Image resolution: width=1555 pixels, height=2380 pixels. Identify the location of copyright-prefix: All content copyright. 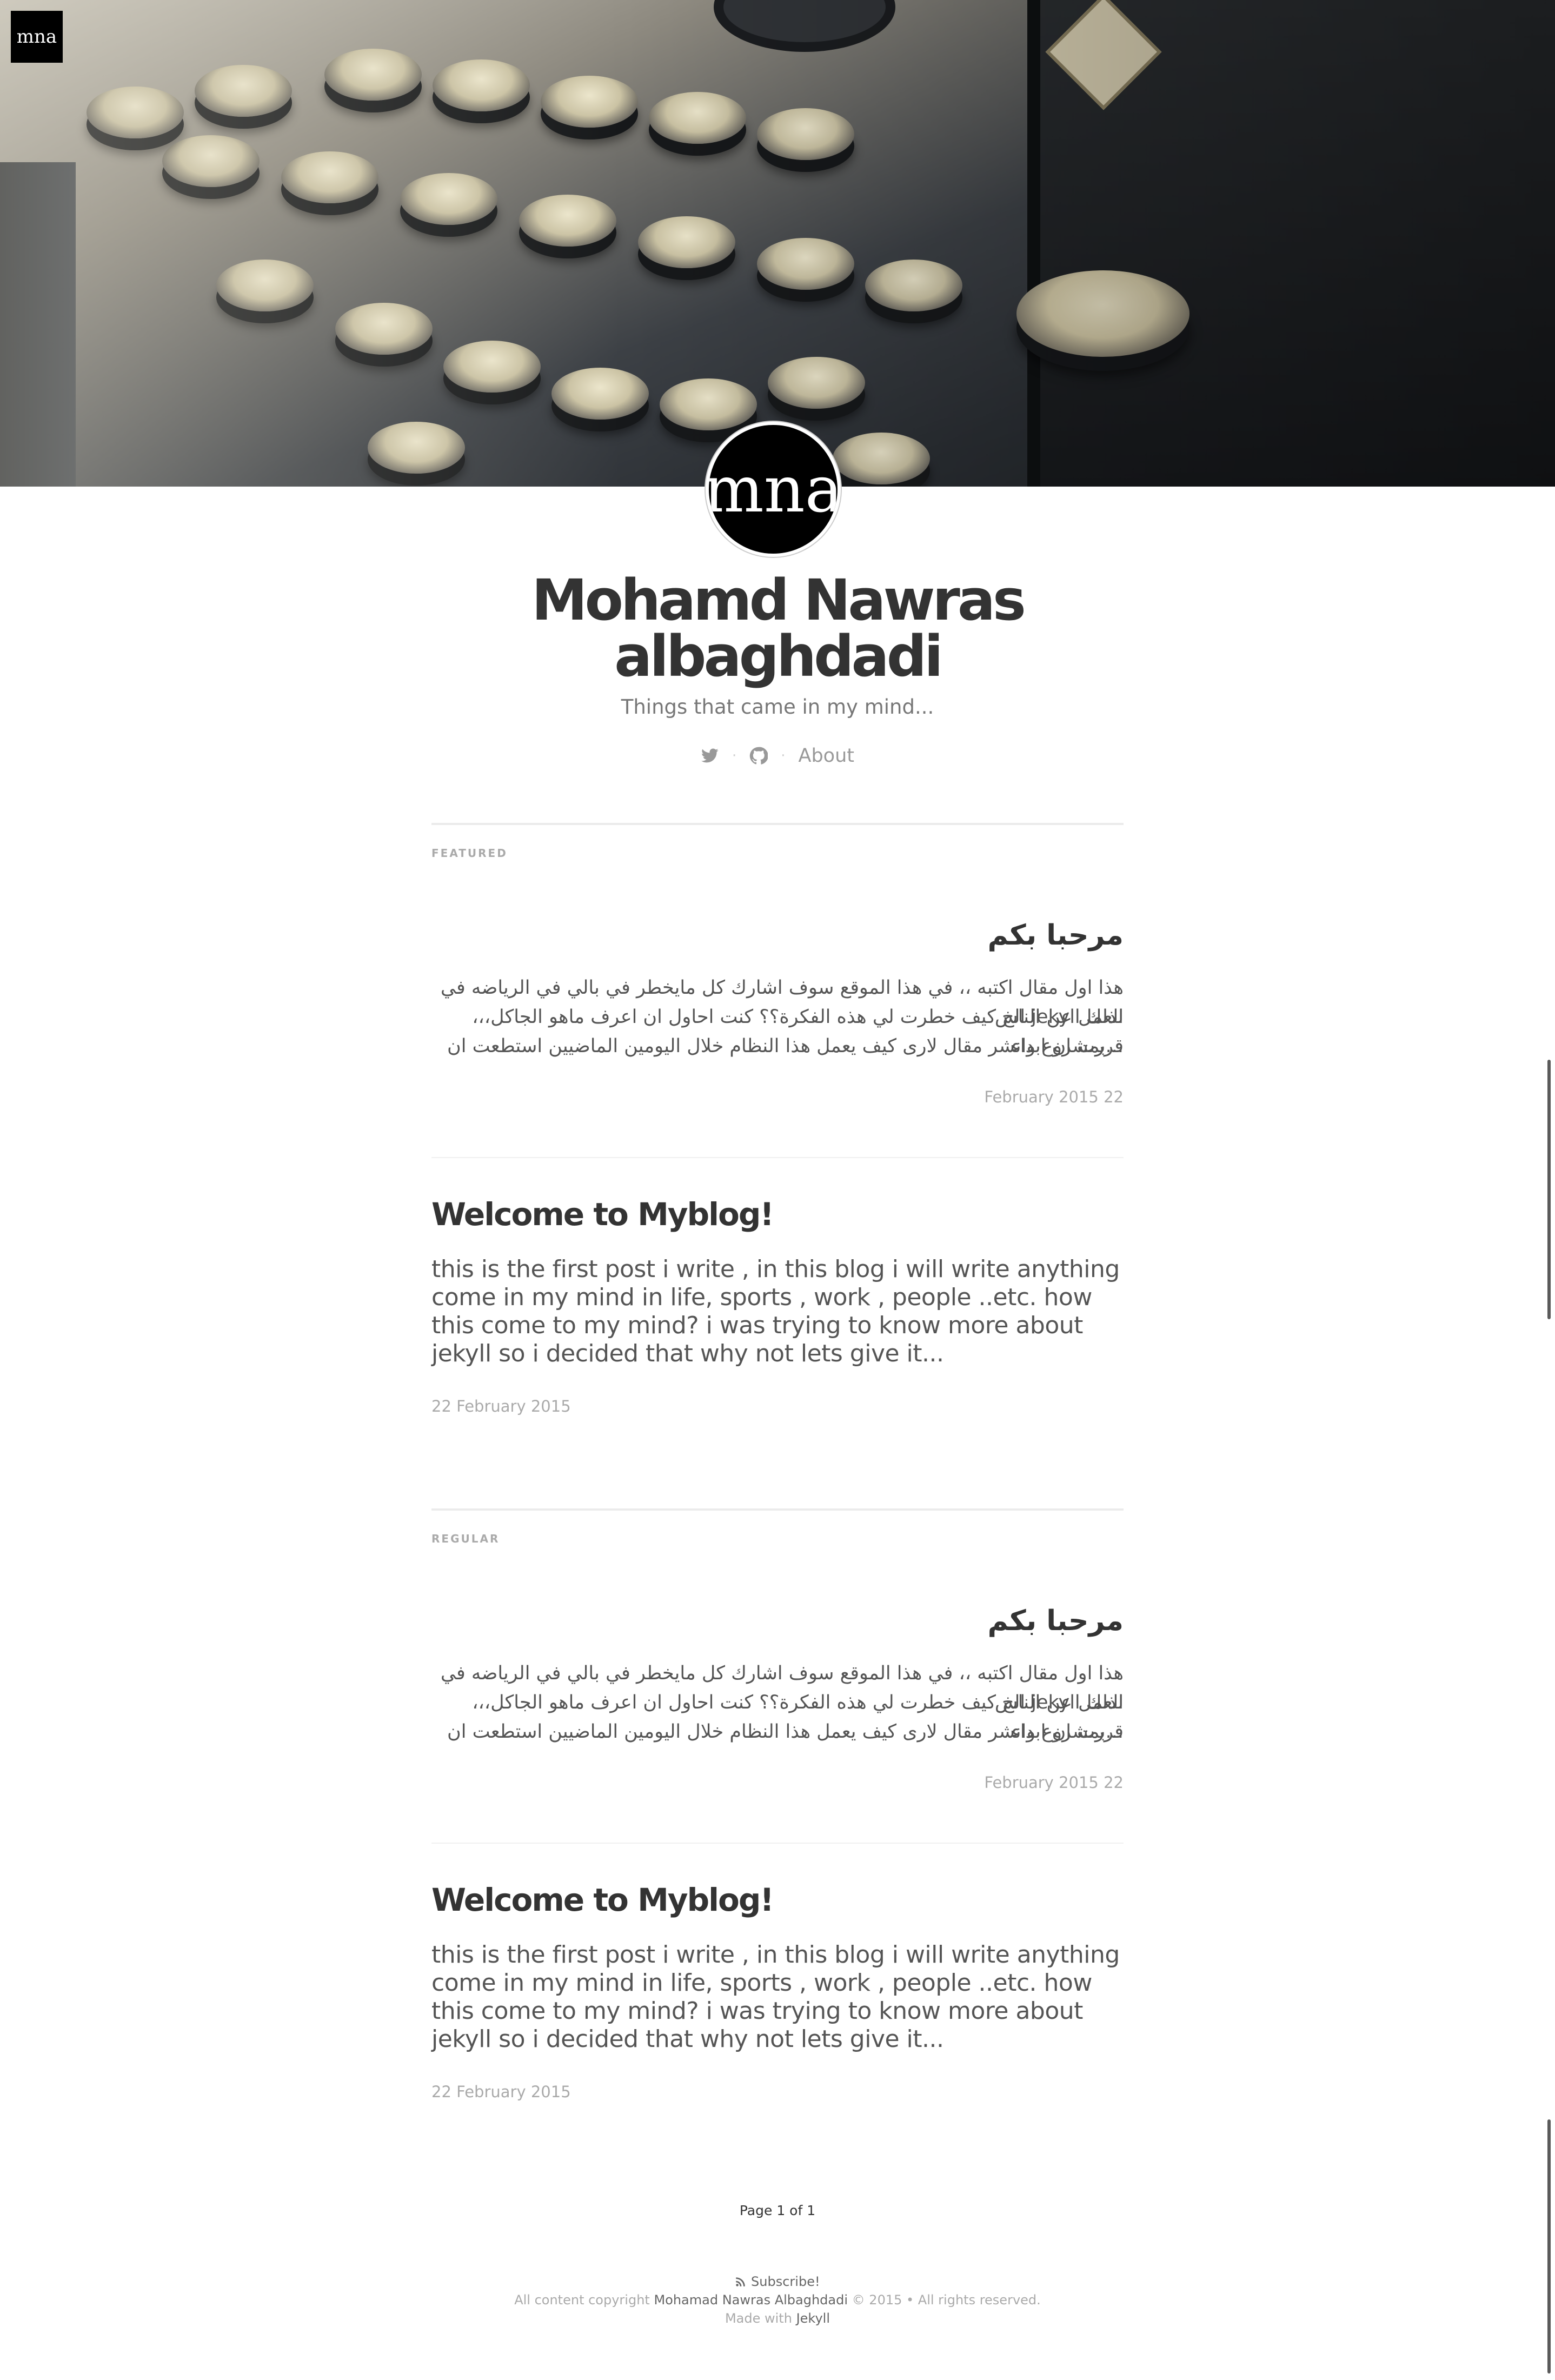
(582, 2300).